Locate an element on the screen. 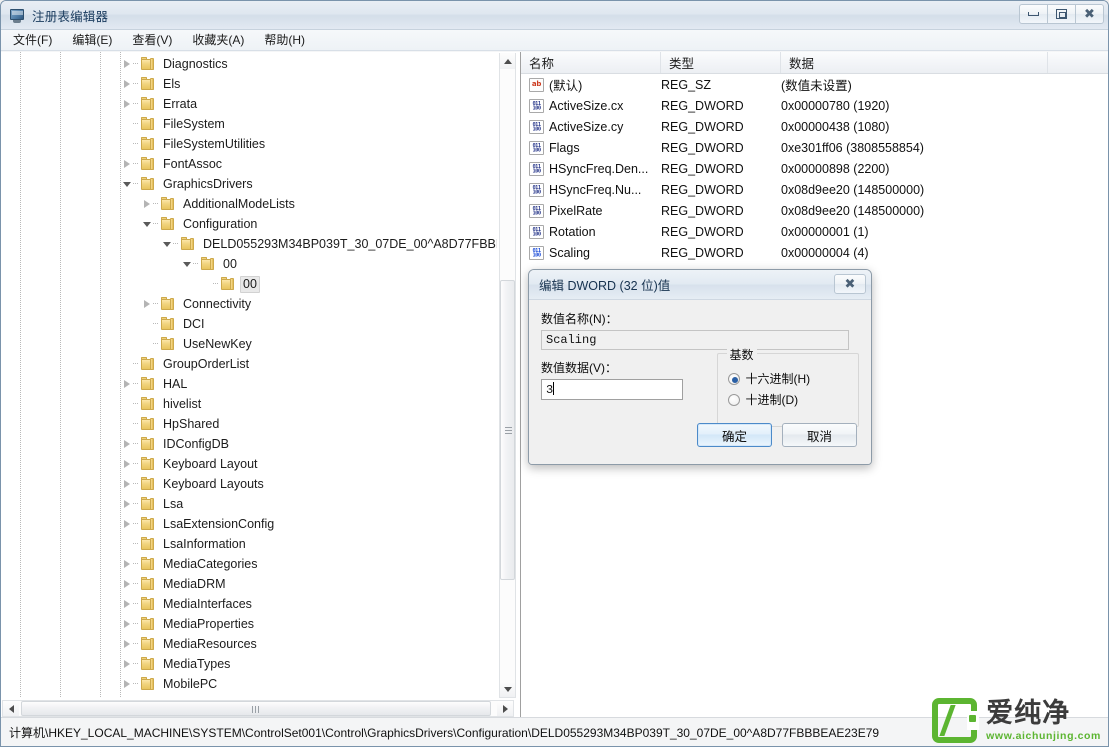 This screenshot has height=747, width=1109. tree-node-label: Keyboard Layouts is located at coordinates (213, 483).